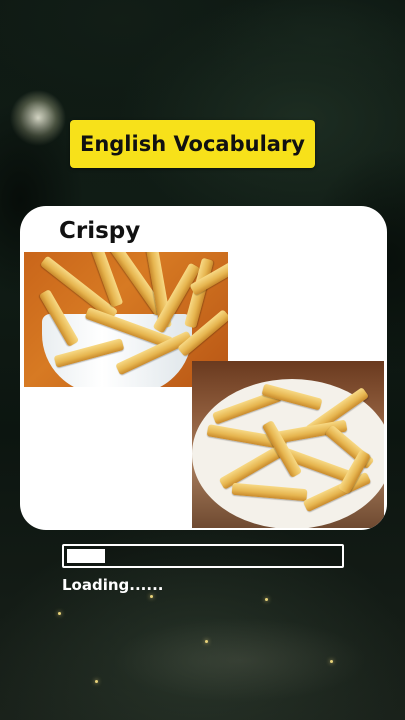 This screenshot has height=720, width=405. Describe the element at coordinates (100, 231) in the screenshot. I see `vocabulary-word: Crispy` at that location.